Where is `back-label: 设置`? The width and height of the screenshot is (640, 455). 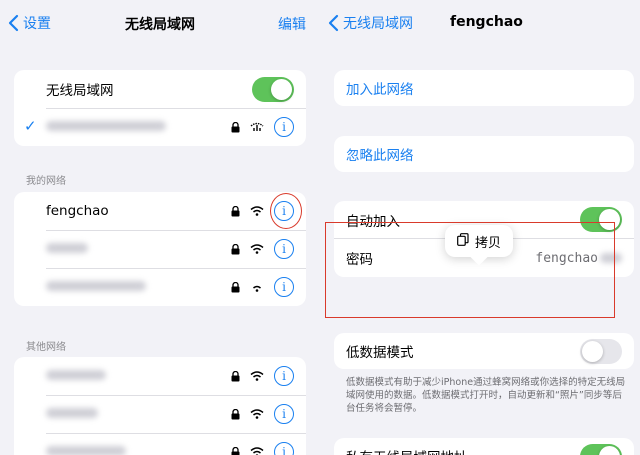 back-label: 设置 is located at coordinates (37, 24).